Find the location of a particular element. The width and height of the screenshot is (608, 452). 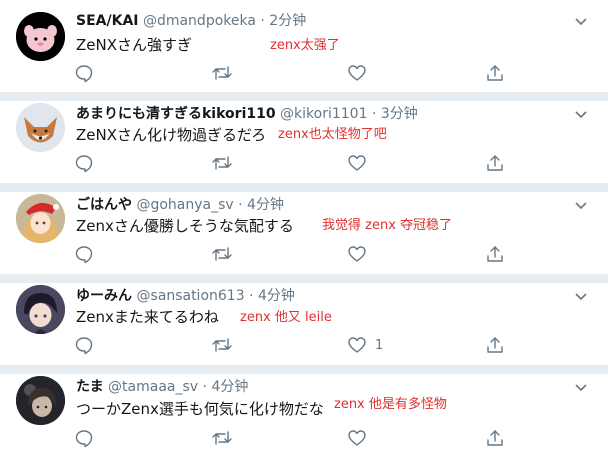

tweet-header: ゆーみん @sansation613 · 4分钟 is located at coordinates (185, 296).